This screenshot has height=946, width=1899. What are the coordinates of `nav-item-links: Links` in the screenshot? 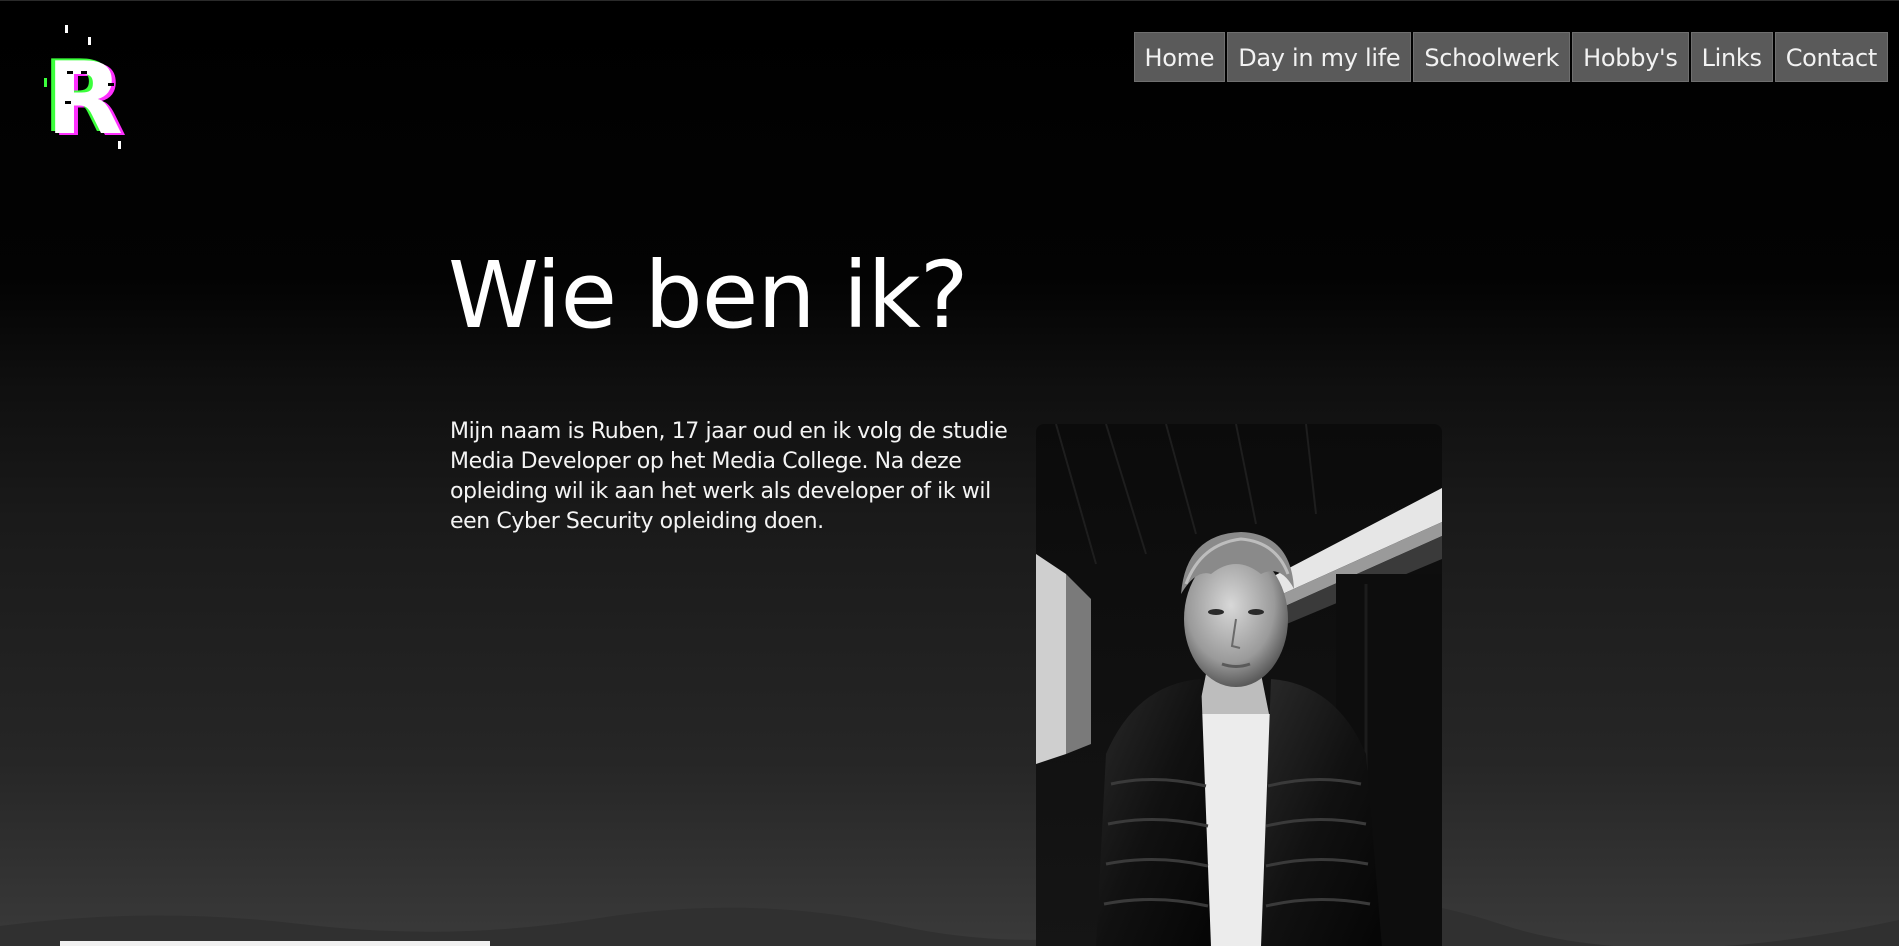 It's located at (1731, 57).